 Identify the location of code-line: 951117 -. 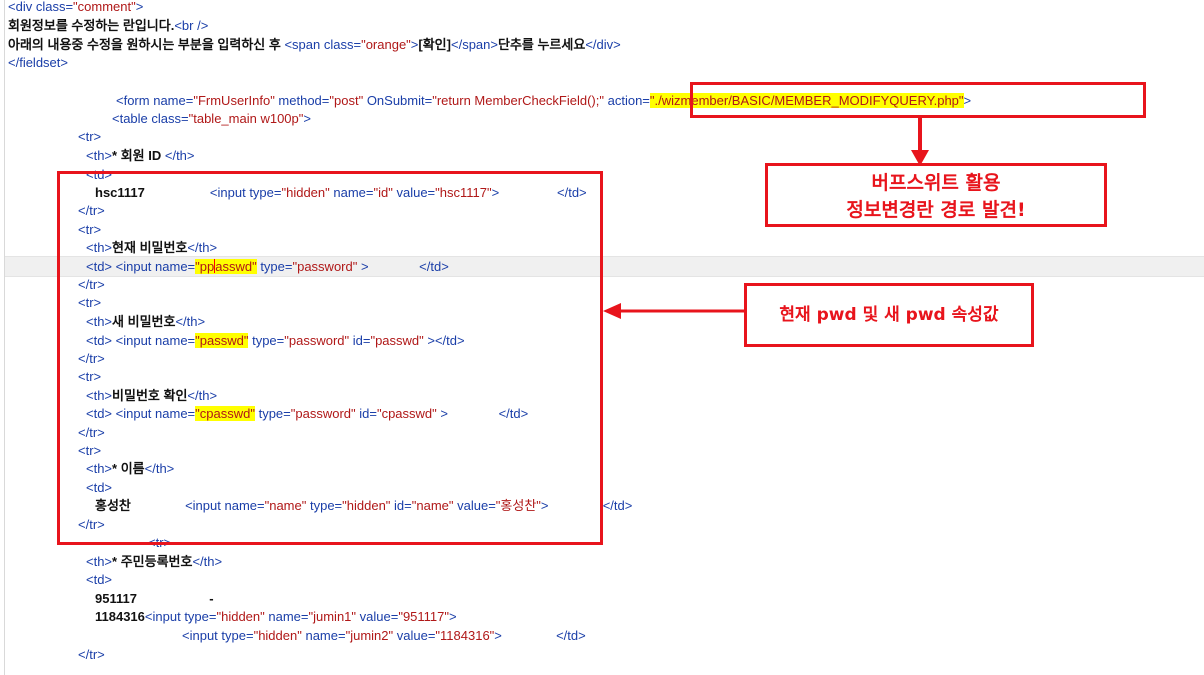
(154, 599).